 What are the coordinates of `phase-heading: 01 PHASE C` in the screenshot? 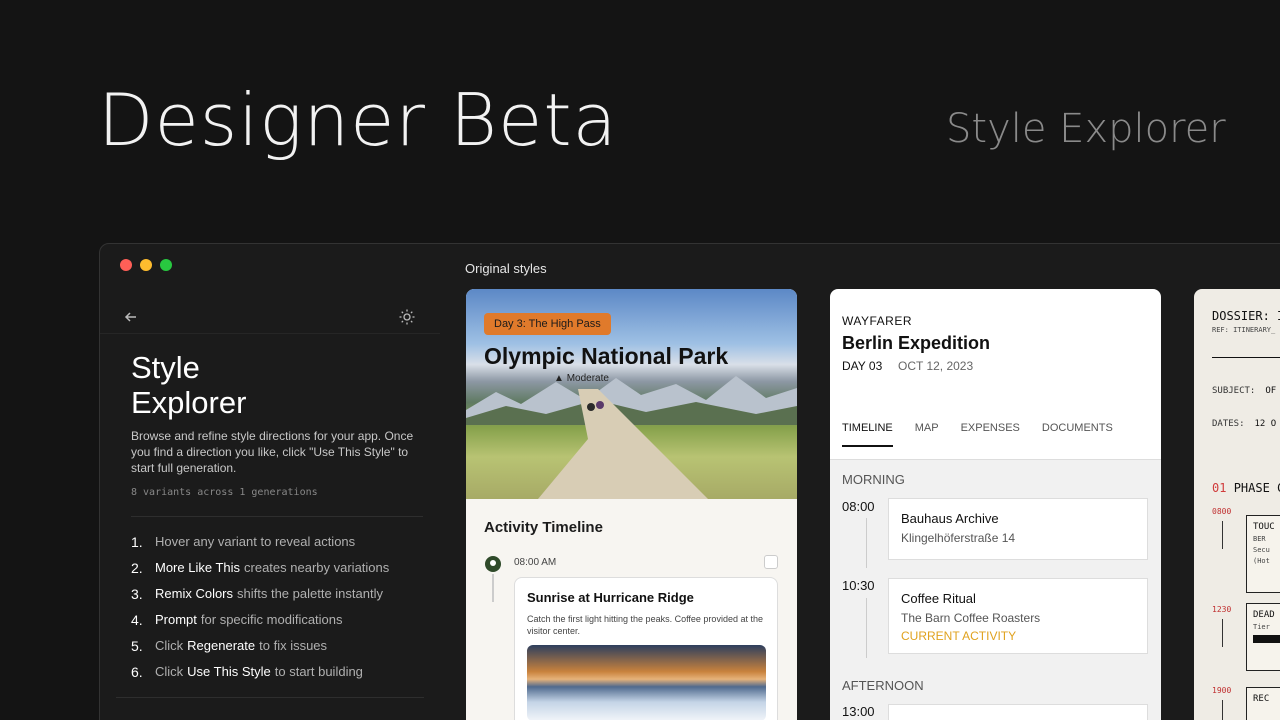 It's located at (1246, 488).